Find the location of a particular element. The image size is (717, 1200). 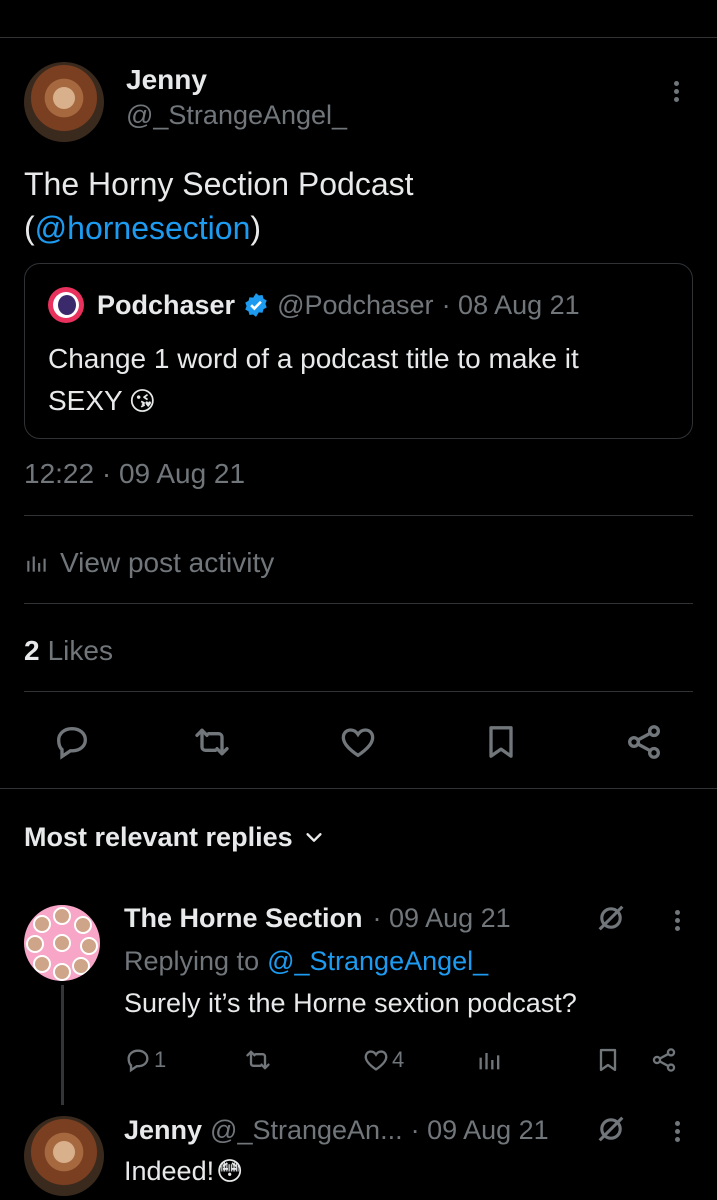

post-text-line2: (@hornesection) is located at coordinates (219, 228).